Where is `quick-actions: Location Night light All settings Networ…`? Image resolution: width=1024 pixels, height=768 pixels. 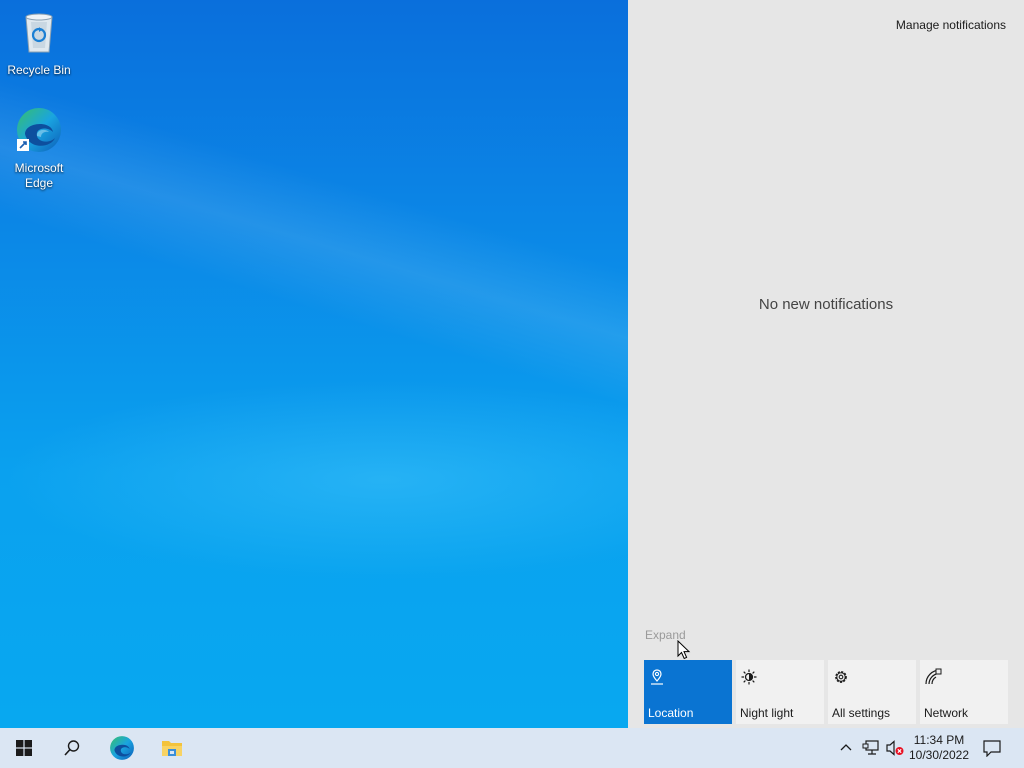
quick-actions: Location Night light All settings Networ… is located at coordinates (827, 692).